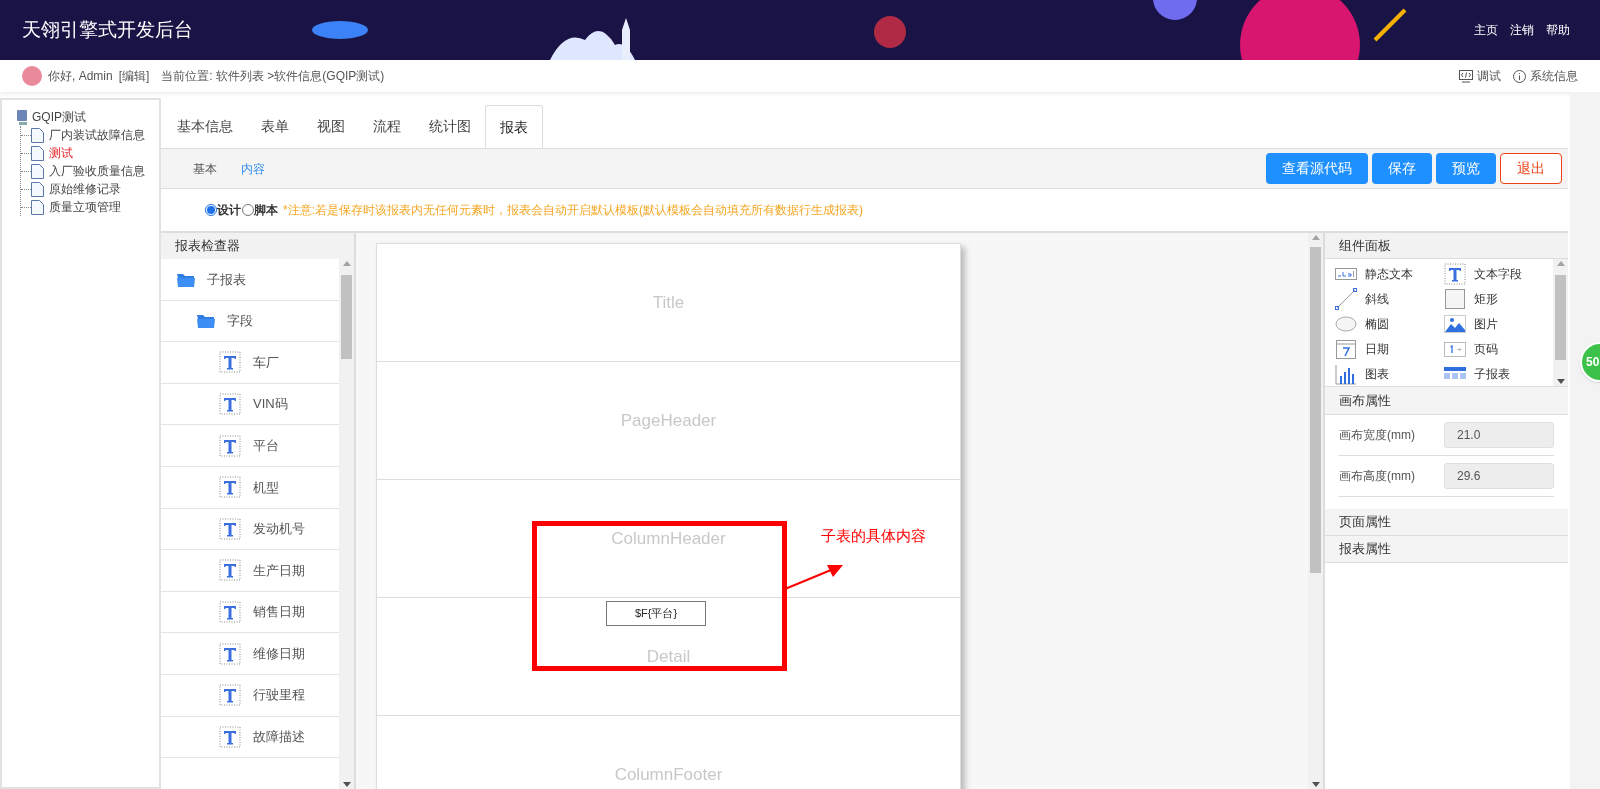  What do you see at coordinates (59, 117) in the screenshot?
I see `tree-root: GQIP测试` at bounding box center [59, 117].